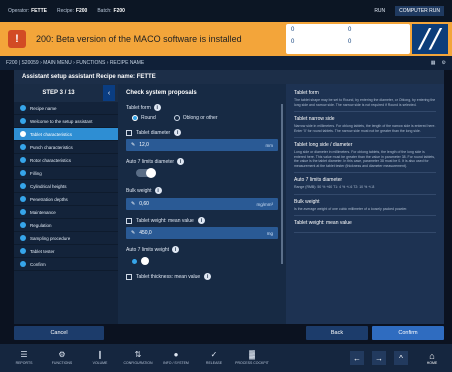 This screenshot has width=452, height=372. Describe the element at coordinates (348, 39) in the screenshot. I see `counter-panel: 0 0 0 0` at that location.